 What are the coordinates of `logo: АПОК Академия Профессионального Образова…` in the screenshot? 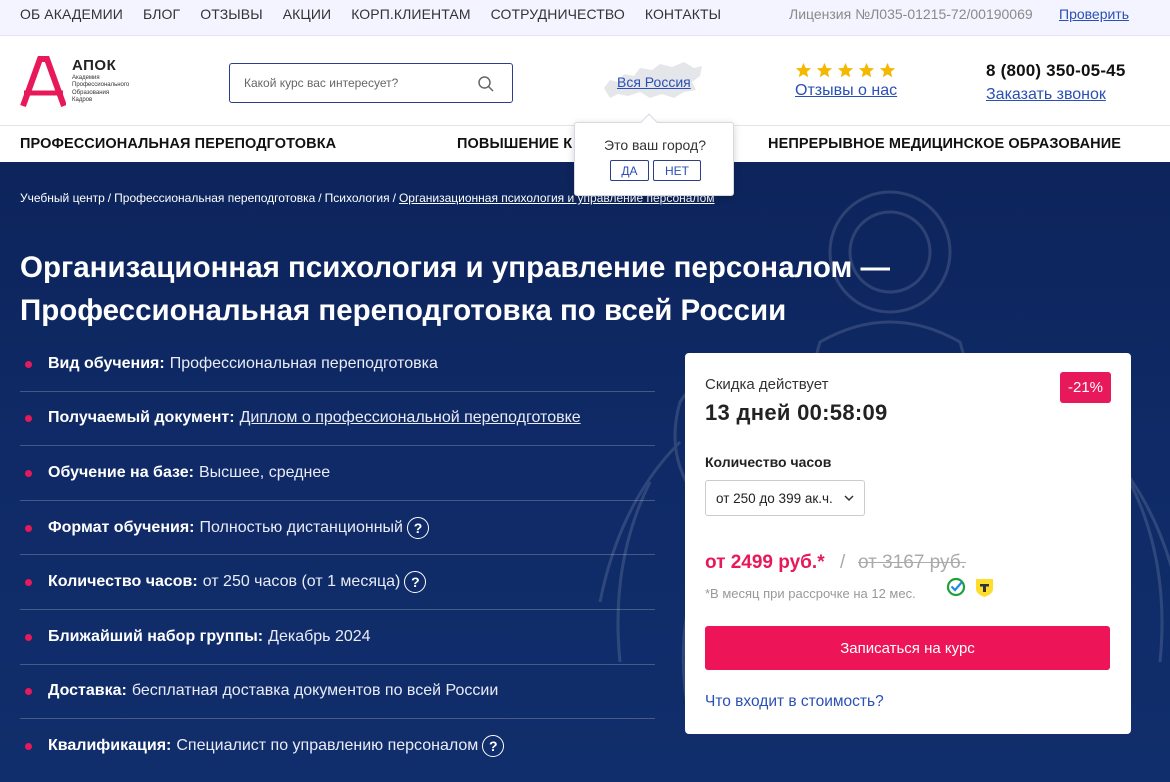 It's located at (82, 84).